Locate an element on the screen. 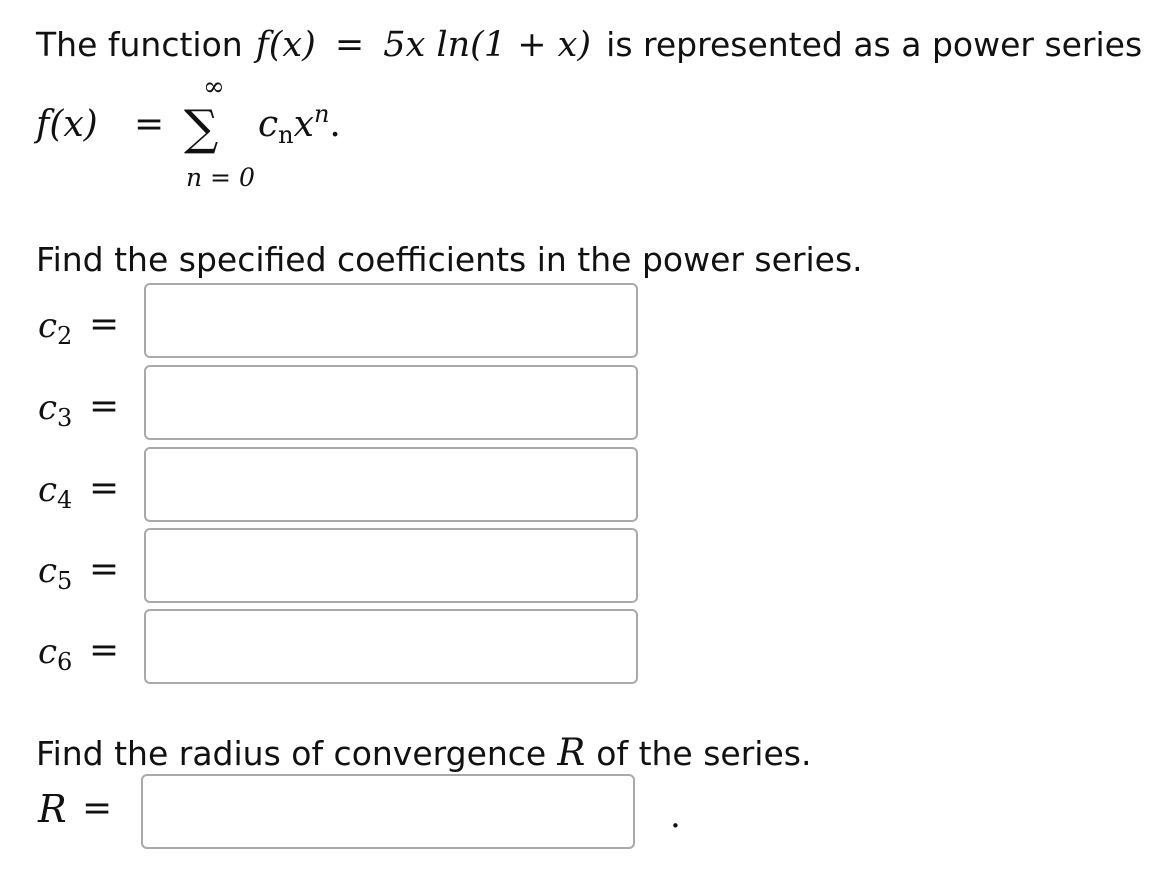 The image size is (1174, 882). radius-equals: = is located at coordinates (97, 808).